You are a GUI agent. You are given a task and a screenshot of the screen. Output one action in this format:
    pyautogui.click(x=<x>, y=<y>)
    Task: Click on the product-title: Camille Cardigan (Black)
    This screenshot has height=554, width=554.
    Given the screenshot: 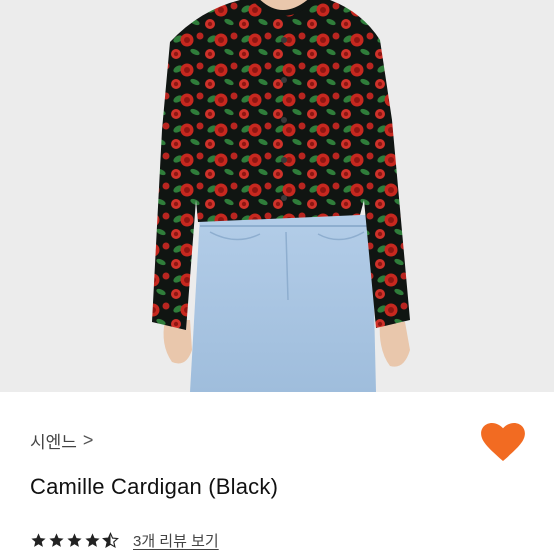 What is the action you would take?
    pyautogui.click(x=154, y=486)
    